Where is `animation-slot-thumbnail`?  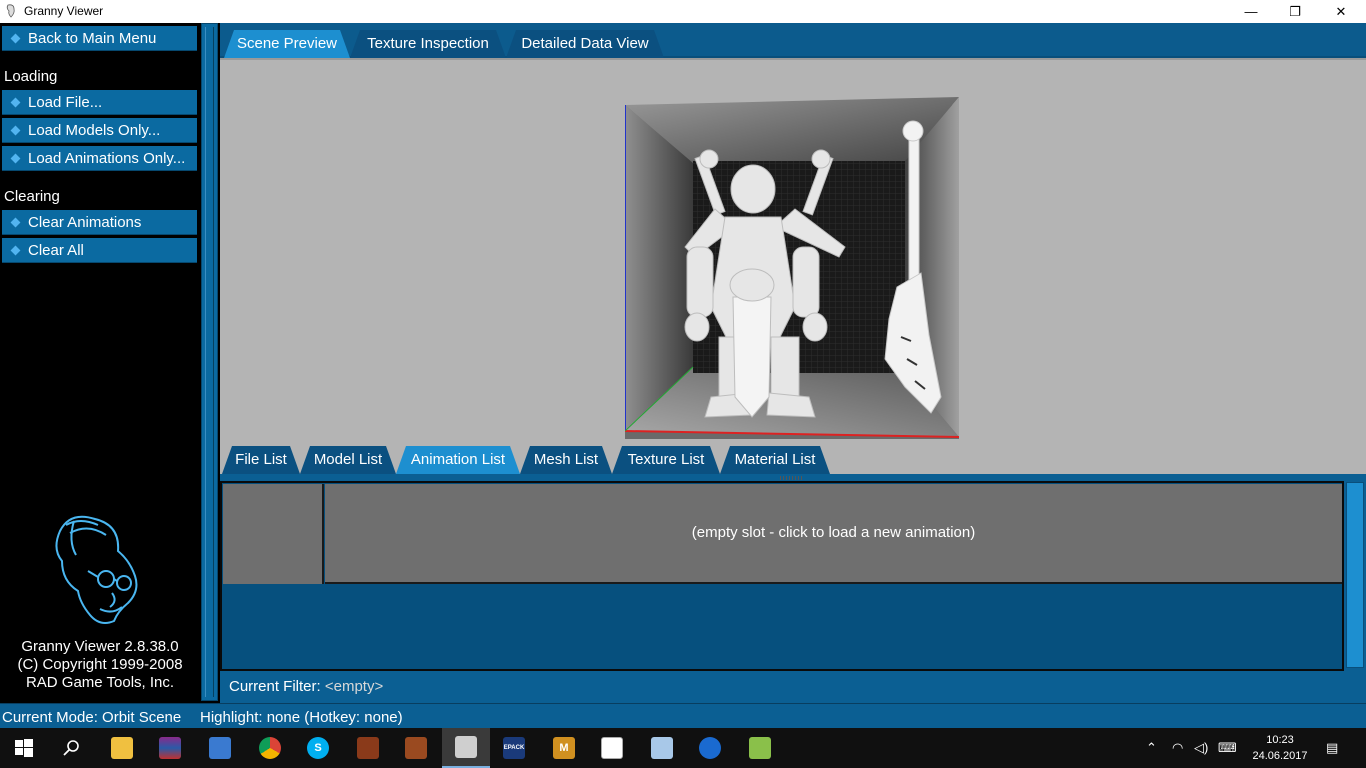 animation-slot-thumbnail is located at coordinates (273, 534).